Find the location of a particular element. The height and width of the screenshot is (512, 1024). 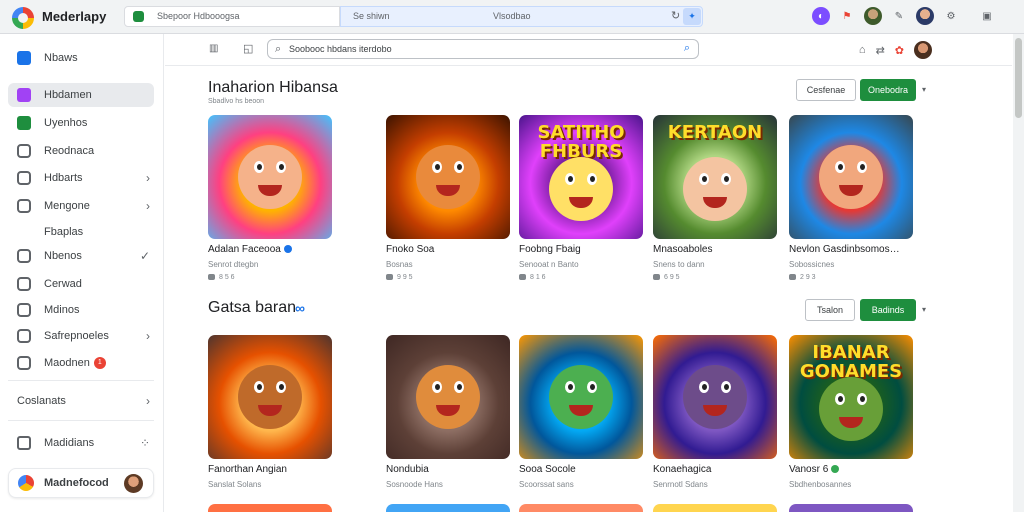

game-card: Fanorthan Angian Sanslat Solans is located at coordinates (270, 412).